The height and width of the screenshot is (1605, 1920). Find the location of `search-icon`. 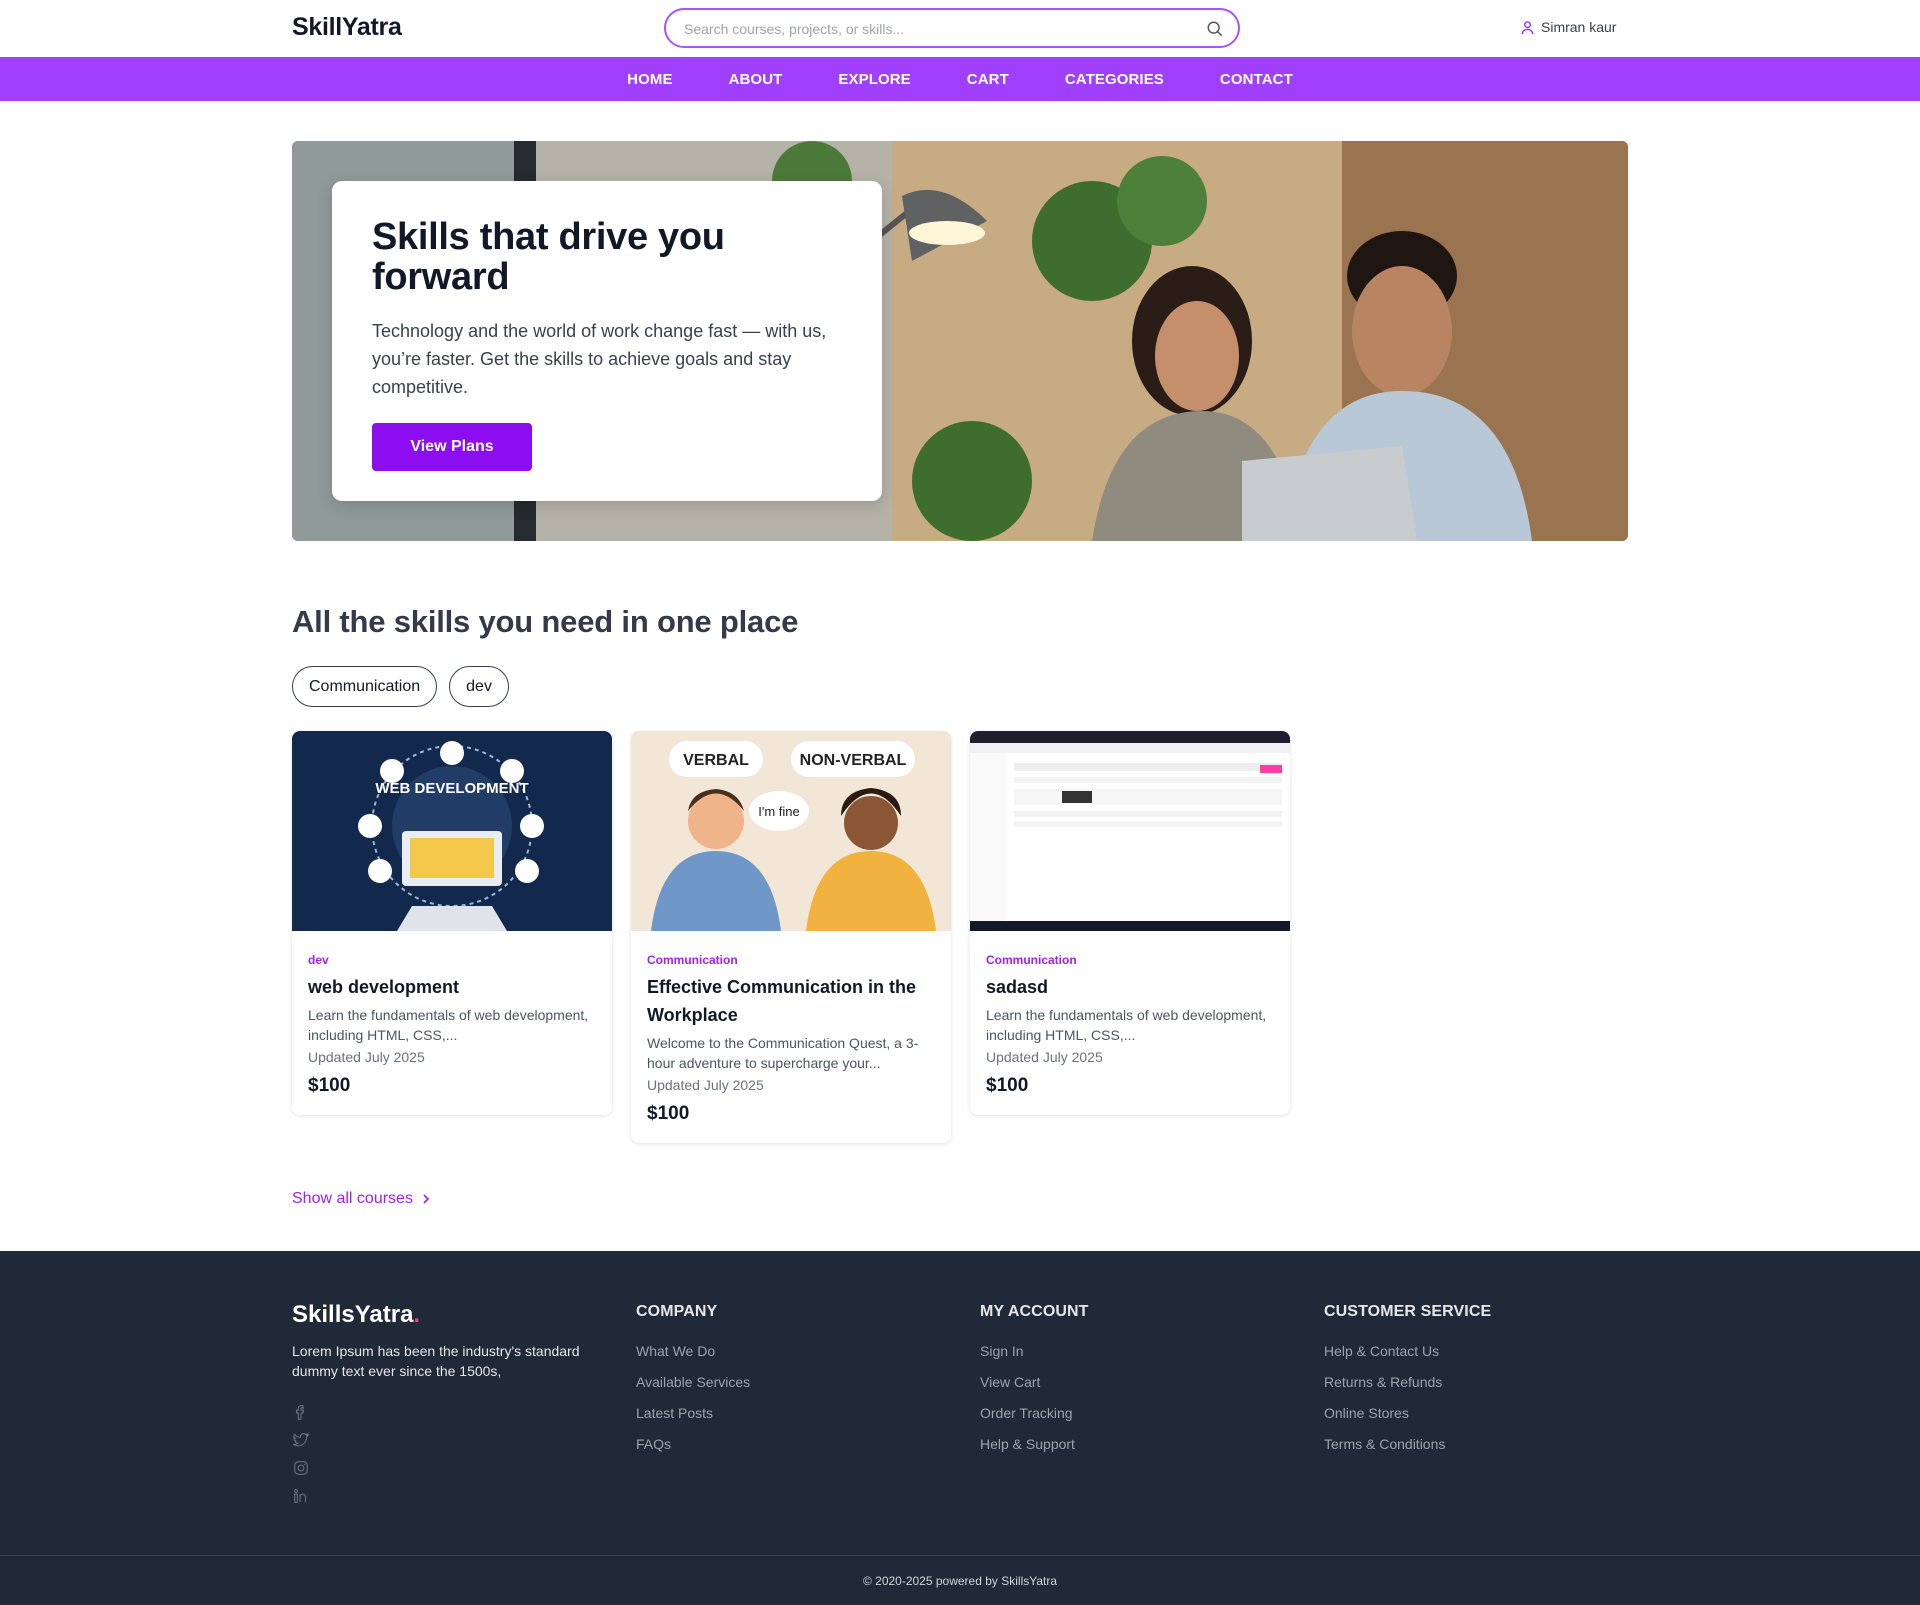

search-icon is located at coordinates (1215, 29).